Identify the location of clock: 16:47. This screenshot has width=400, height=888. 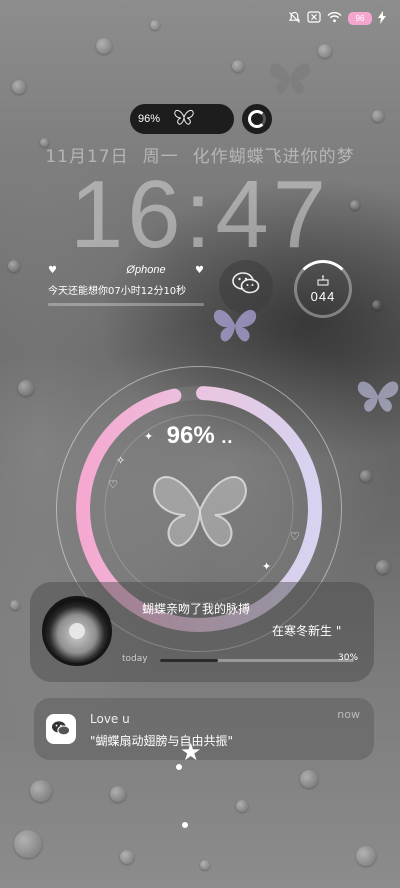
(200, 214).